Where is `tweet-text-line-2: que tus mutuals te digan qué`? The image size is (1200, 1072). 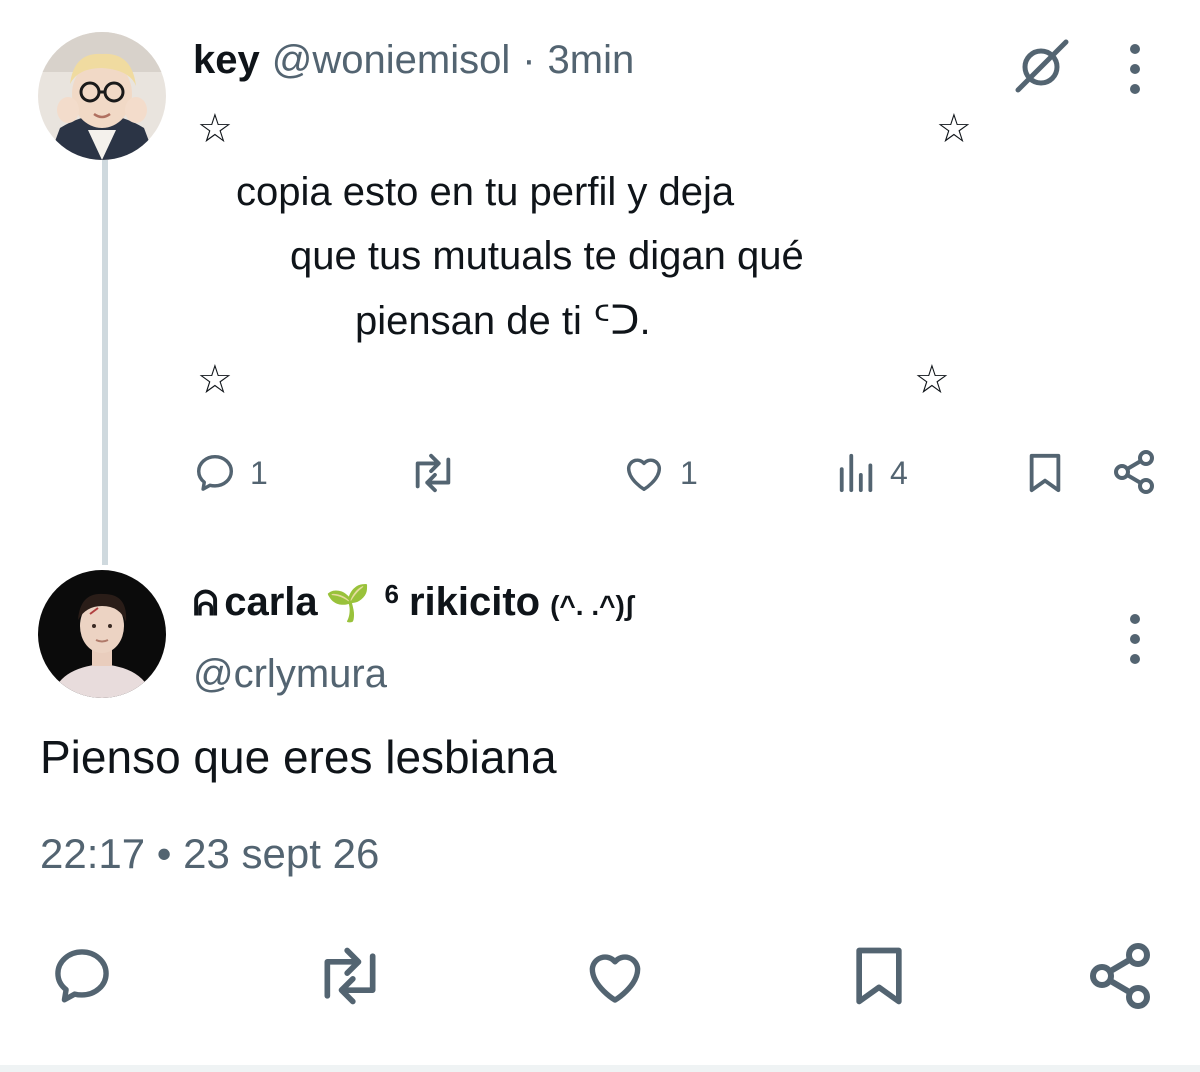
tweet-text-line-2: que tus mutuals te digan qué is located at coordinates (547, 256).